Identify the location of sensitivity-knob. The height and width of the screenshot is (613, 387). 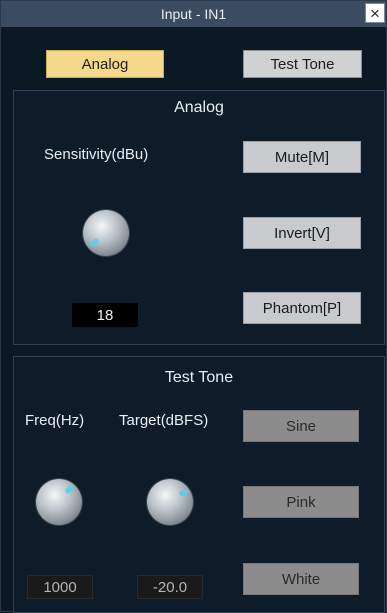
(106, 233).